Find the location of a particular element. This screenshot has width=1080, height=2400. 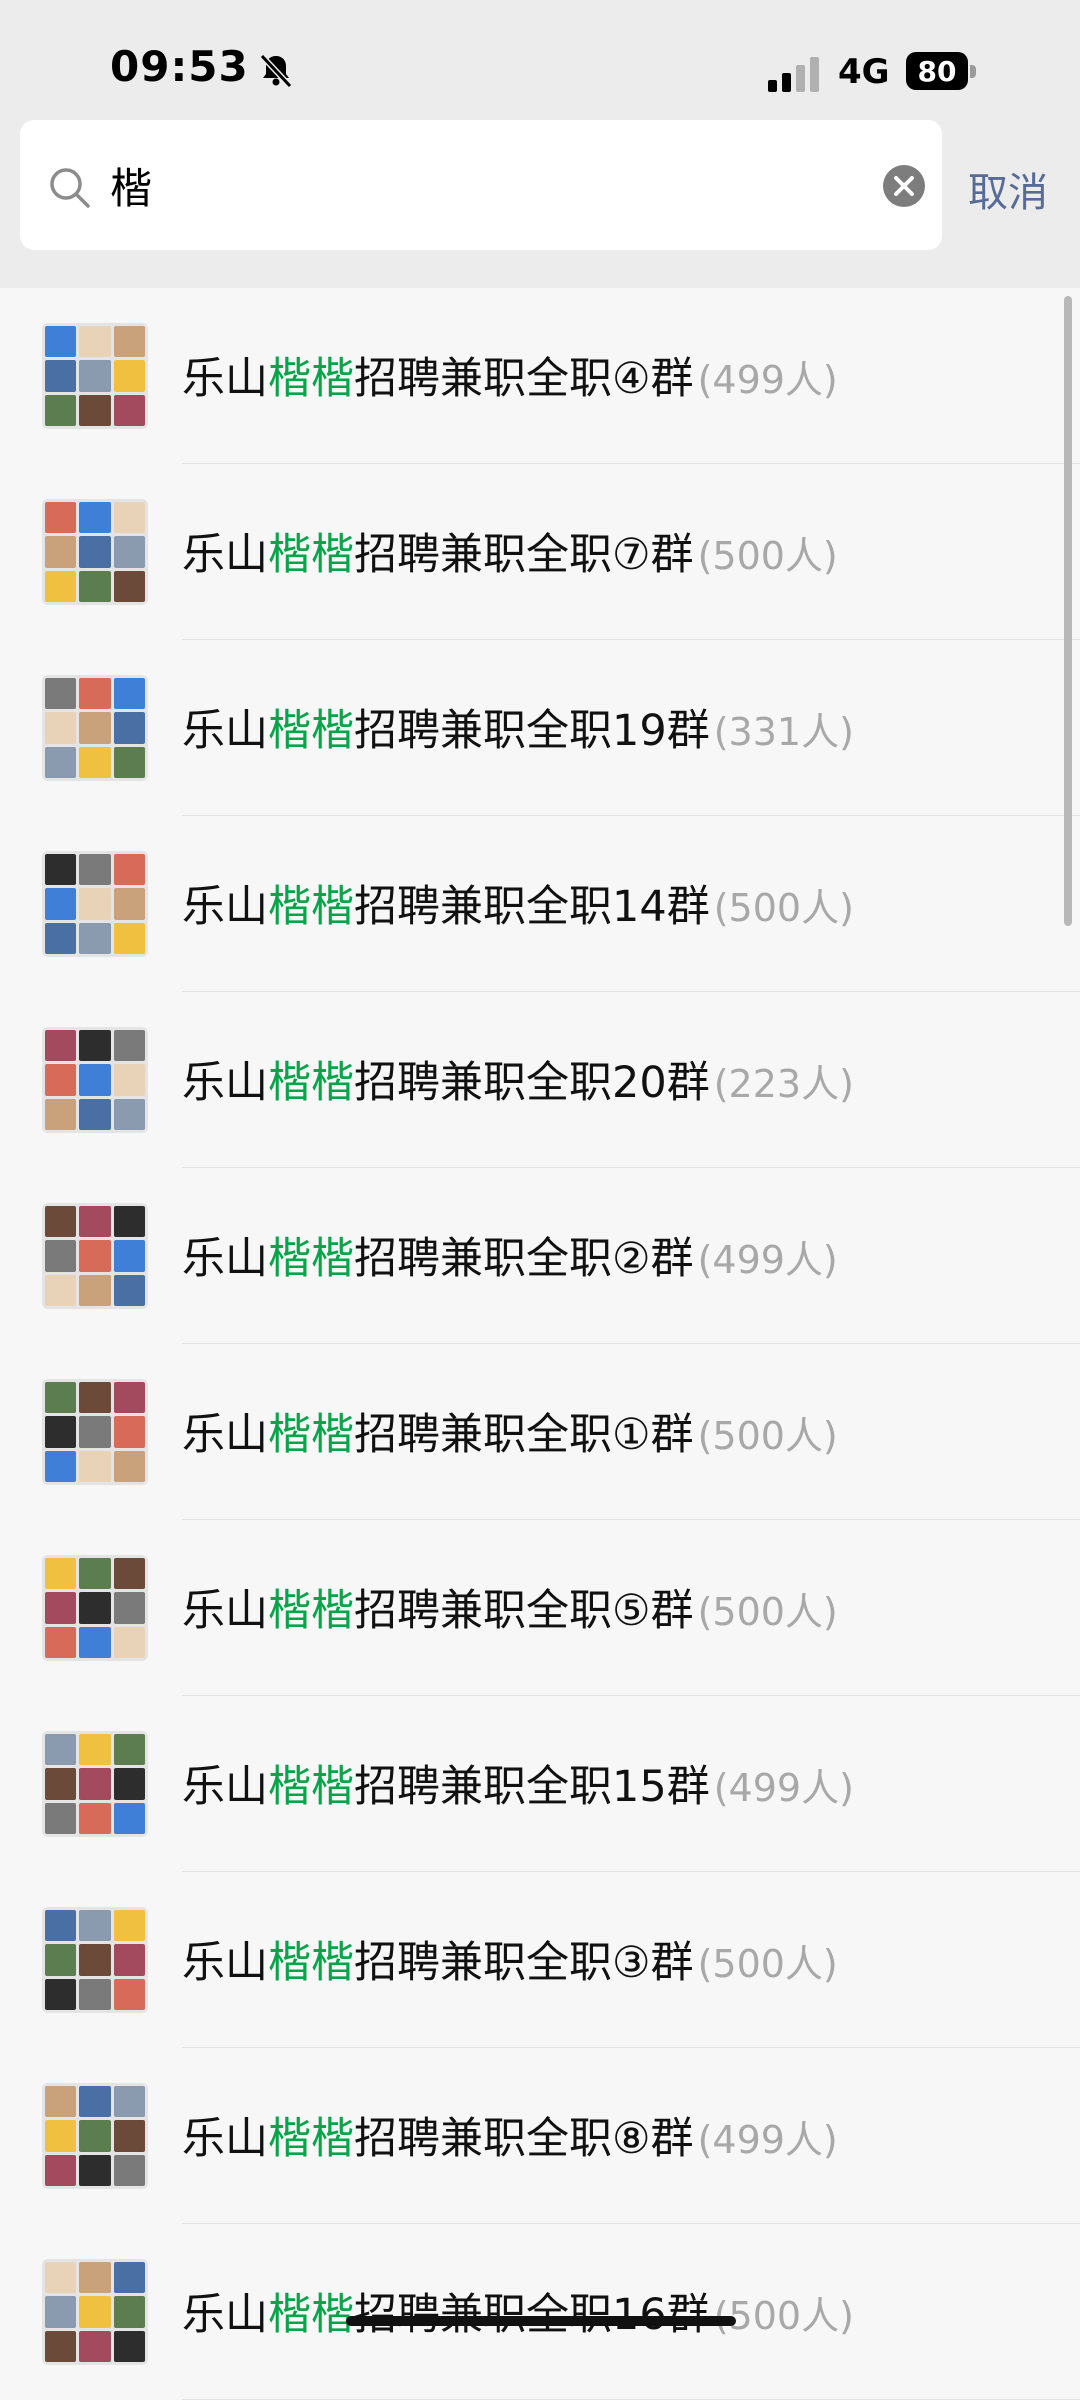

group-name-suffix: 招聘兼职全职③群 is located at coordinates (524, 1963).